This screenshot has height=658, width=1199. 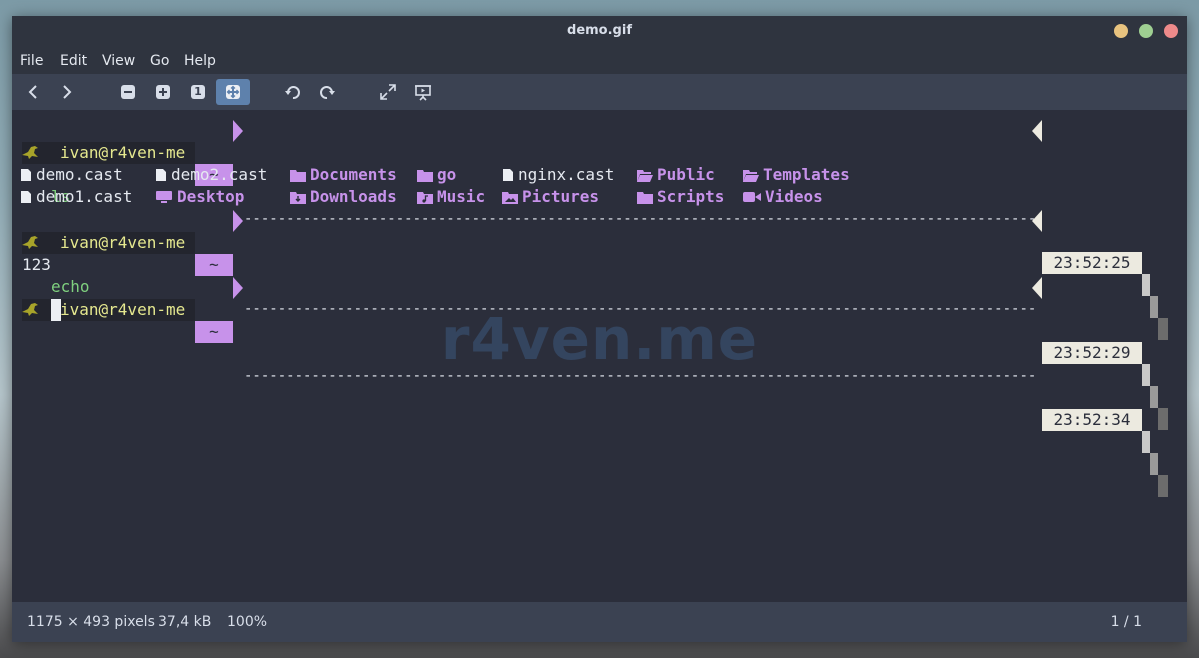 What do you see at coordinates (343, 197) in the screenshot?
I see `list-item: Downloads` at bounding box center [343, 197].